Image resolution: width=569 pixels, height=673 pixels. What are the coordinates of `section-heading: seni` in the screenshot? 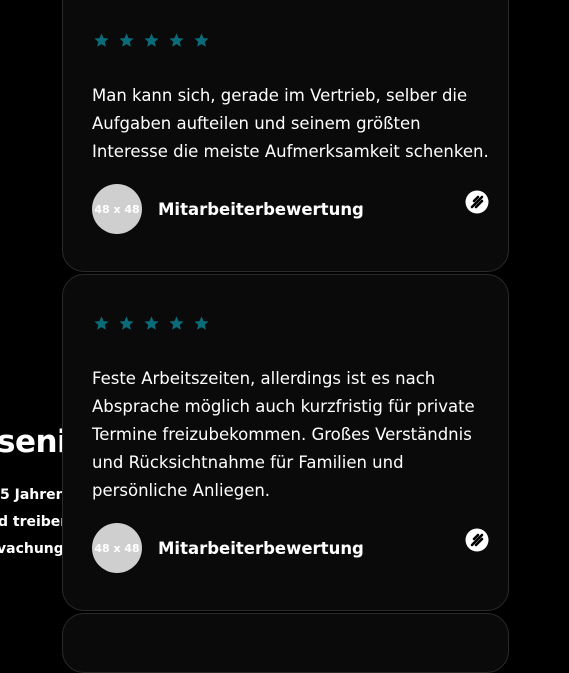 It's located at (34, 442).